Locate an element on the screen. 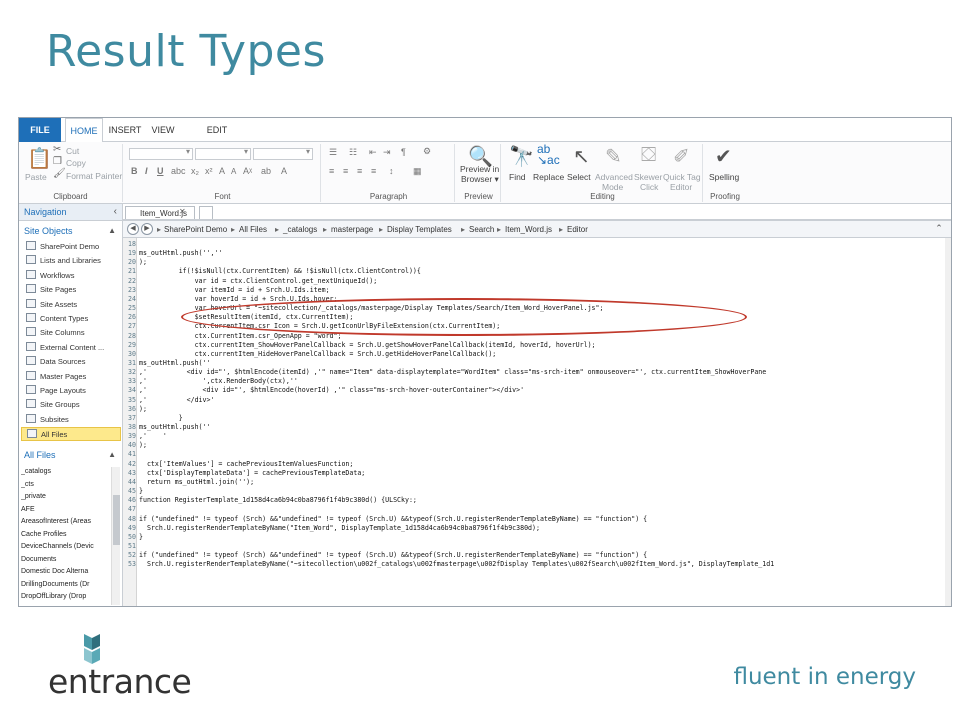 This screenshot has width=960, height=720. font-family-combo is located at coordinates (161, 153).